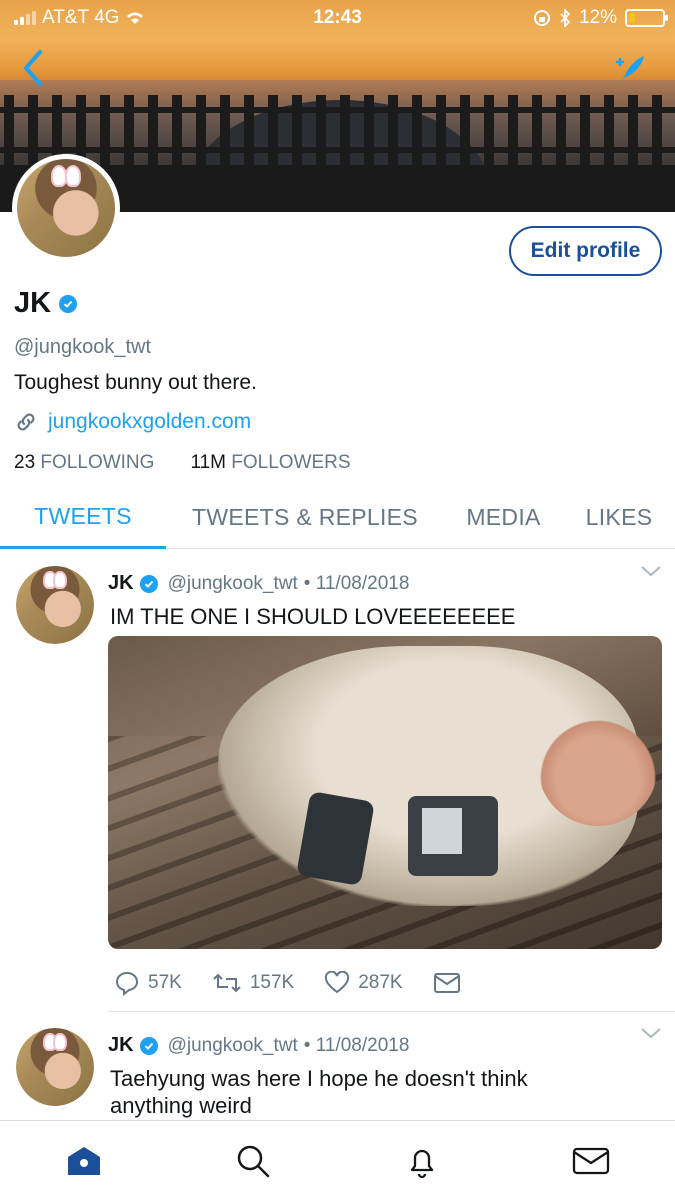 Image resolution: width=675 pixels, height=1200 pixels. I want to click on home-icon, so click(84, 1160).